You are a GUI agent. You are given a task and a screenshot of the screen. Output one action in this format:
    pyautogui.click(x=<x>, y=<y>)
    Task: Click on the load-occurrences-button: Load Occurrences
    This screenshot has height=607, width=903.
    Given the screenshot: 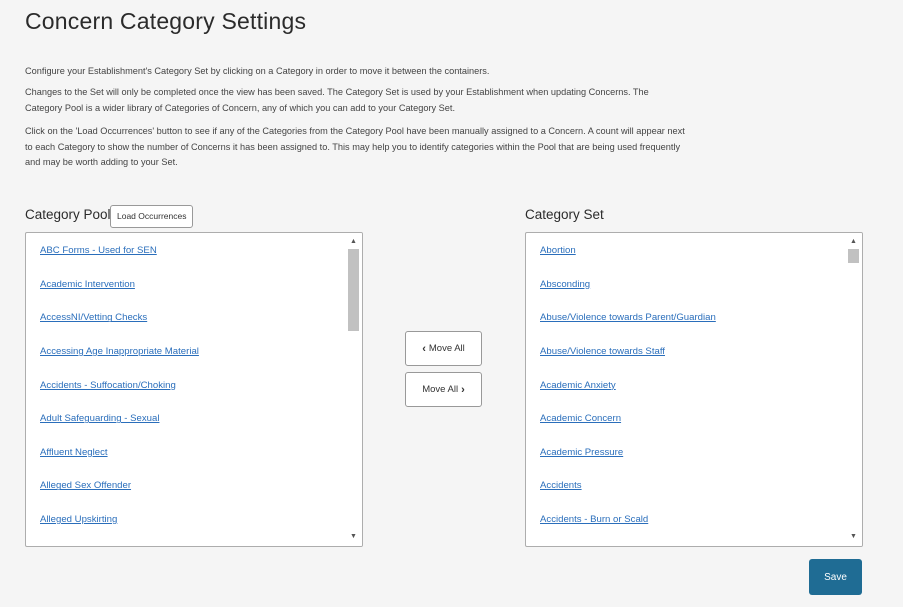 What is the action you would take?
    pyautogui.click(x=152, y=216)
    